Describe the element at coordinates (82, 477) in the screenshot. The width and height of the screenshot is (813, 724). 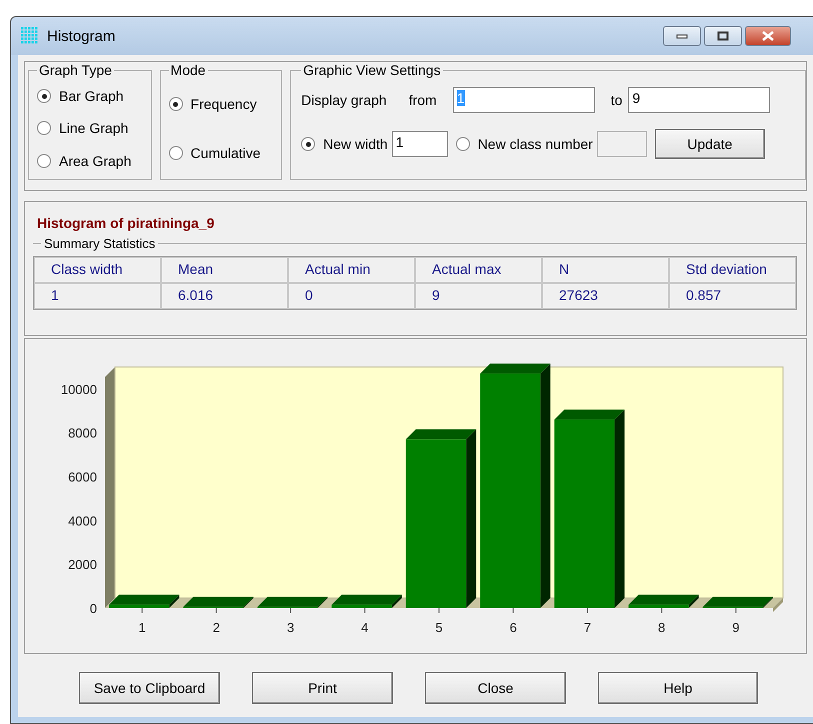
I see `y-tick-label: 6000` at that location.